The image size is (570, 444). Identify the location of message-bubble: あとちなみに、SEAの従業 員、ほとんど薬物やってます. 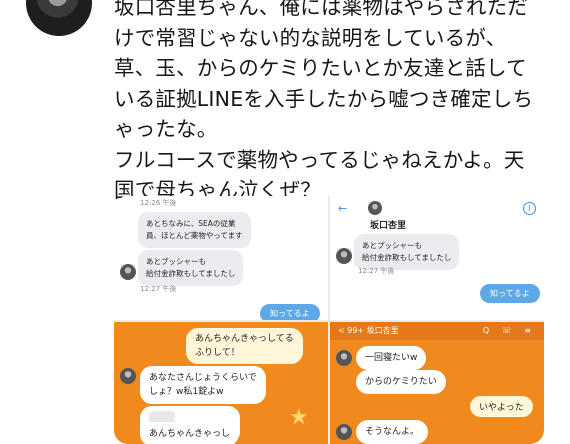
(194, 230).